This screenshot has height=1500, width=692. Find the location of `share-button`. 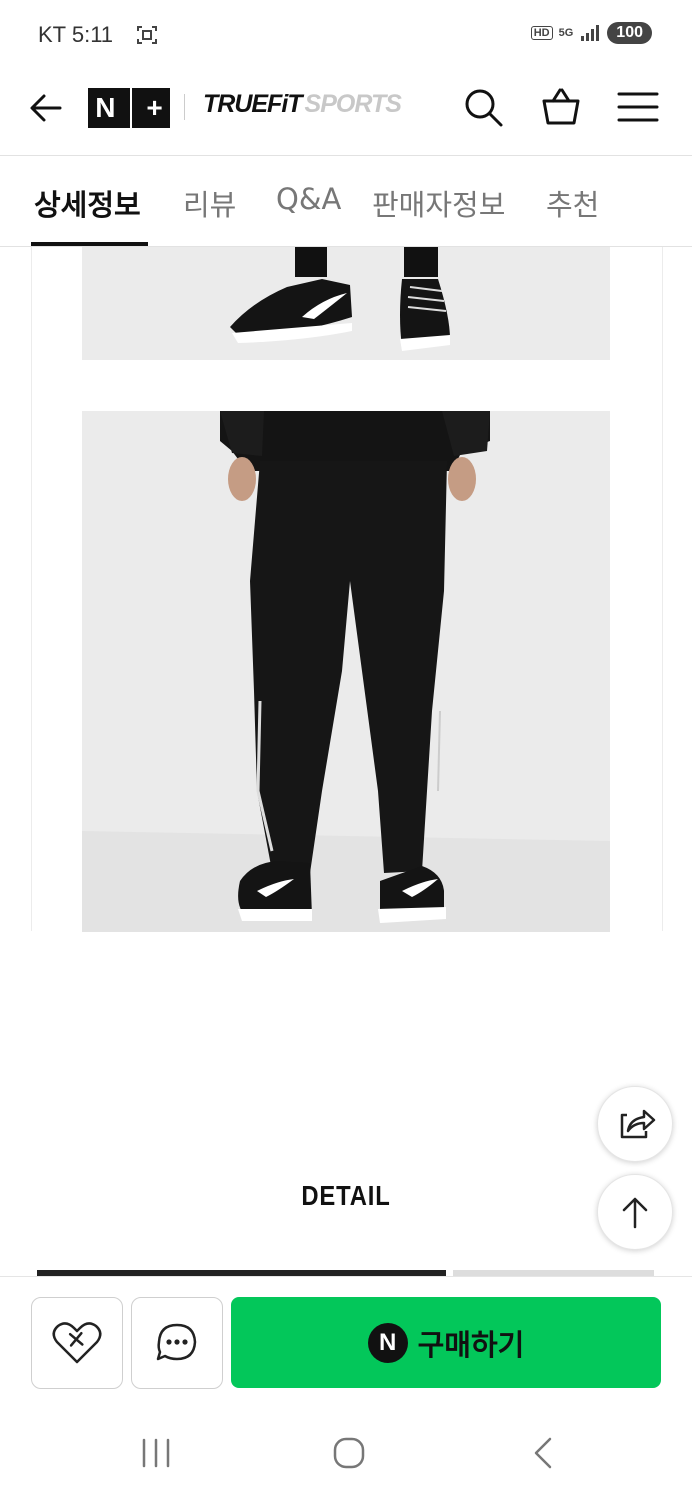

share-button is located at coordinates (635, 1124).